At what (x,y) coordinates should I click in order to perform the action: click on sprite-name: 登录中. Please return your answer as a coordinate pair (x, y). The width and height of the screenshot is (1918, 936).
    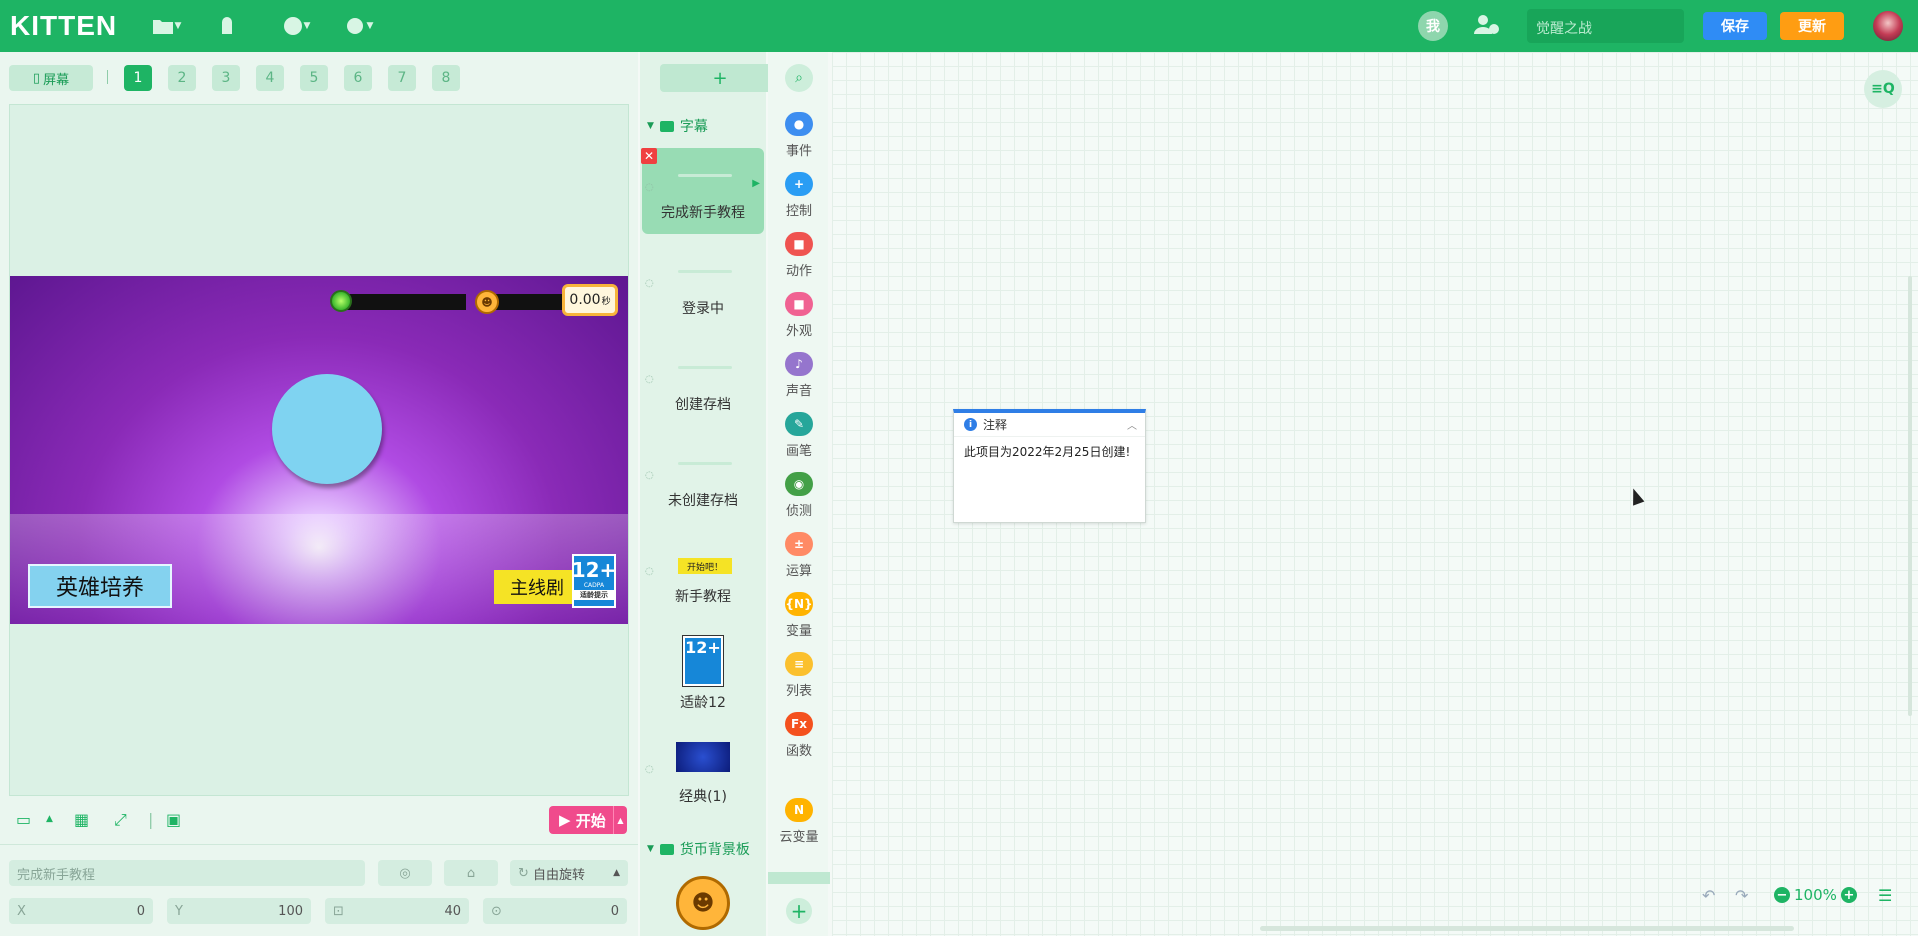
    Looking at the image, I should click on (703, 309).